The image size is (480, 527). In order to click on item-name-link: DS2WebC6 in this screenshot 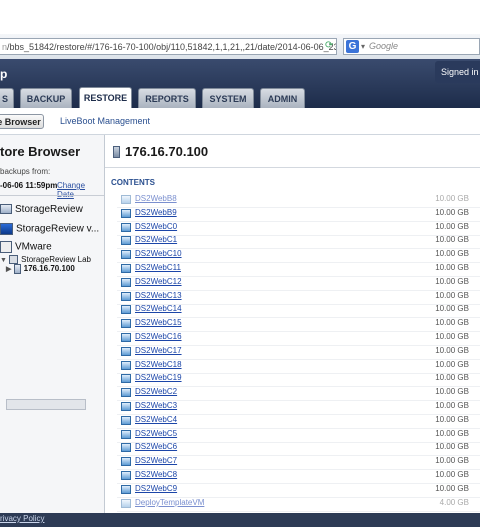, I will do `click(156, 446)`.